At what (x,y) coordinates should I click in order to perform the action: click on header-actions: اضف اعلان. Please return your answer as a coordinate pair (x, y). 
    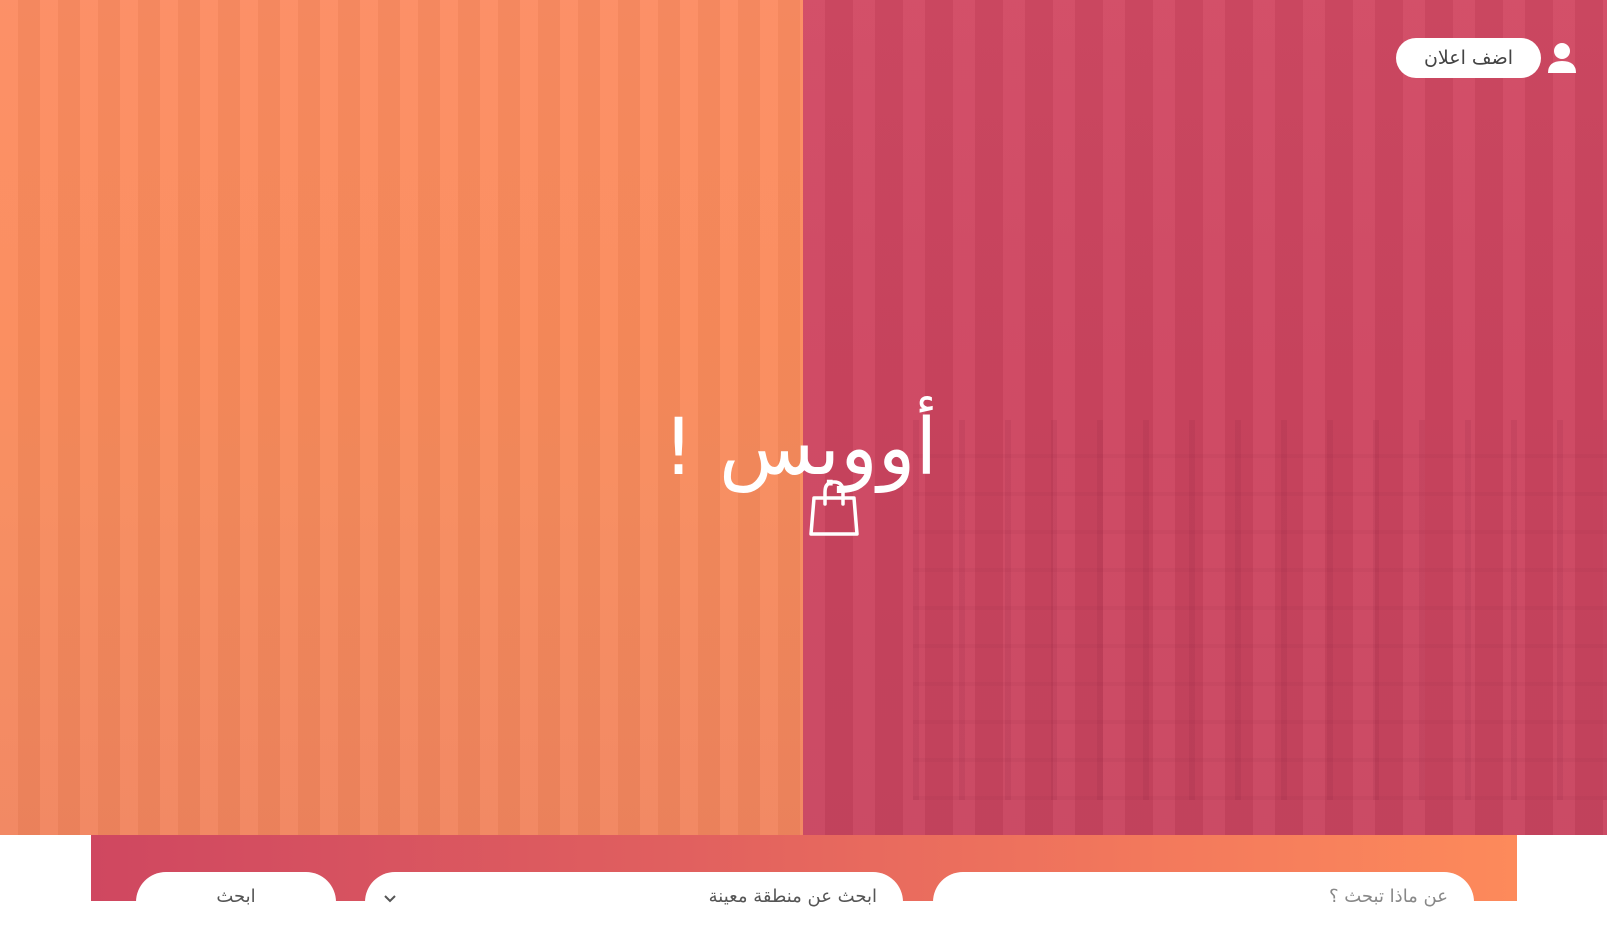
    Looking at the image, I should click on (1486, 58).